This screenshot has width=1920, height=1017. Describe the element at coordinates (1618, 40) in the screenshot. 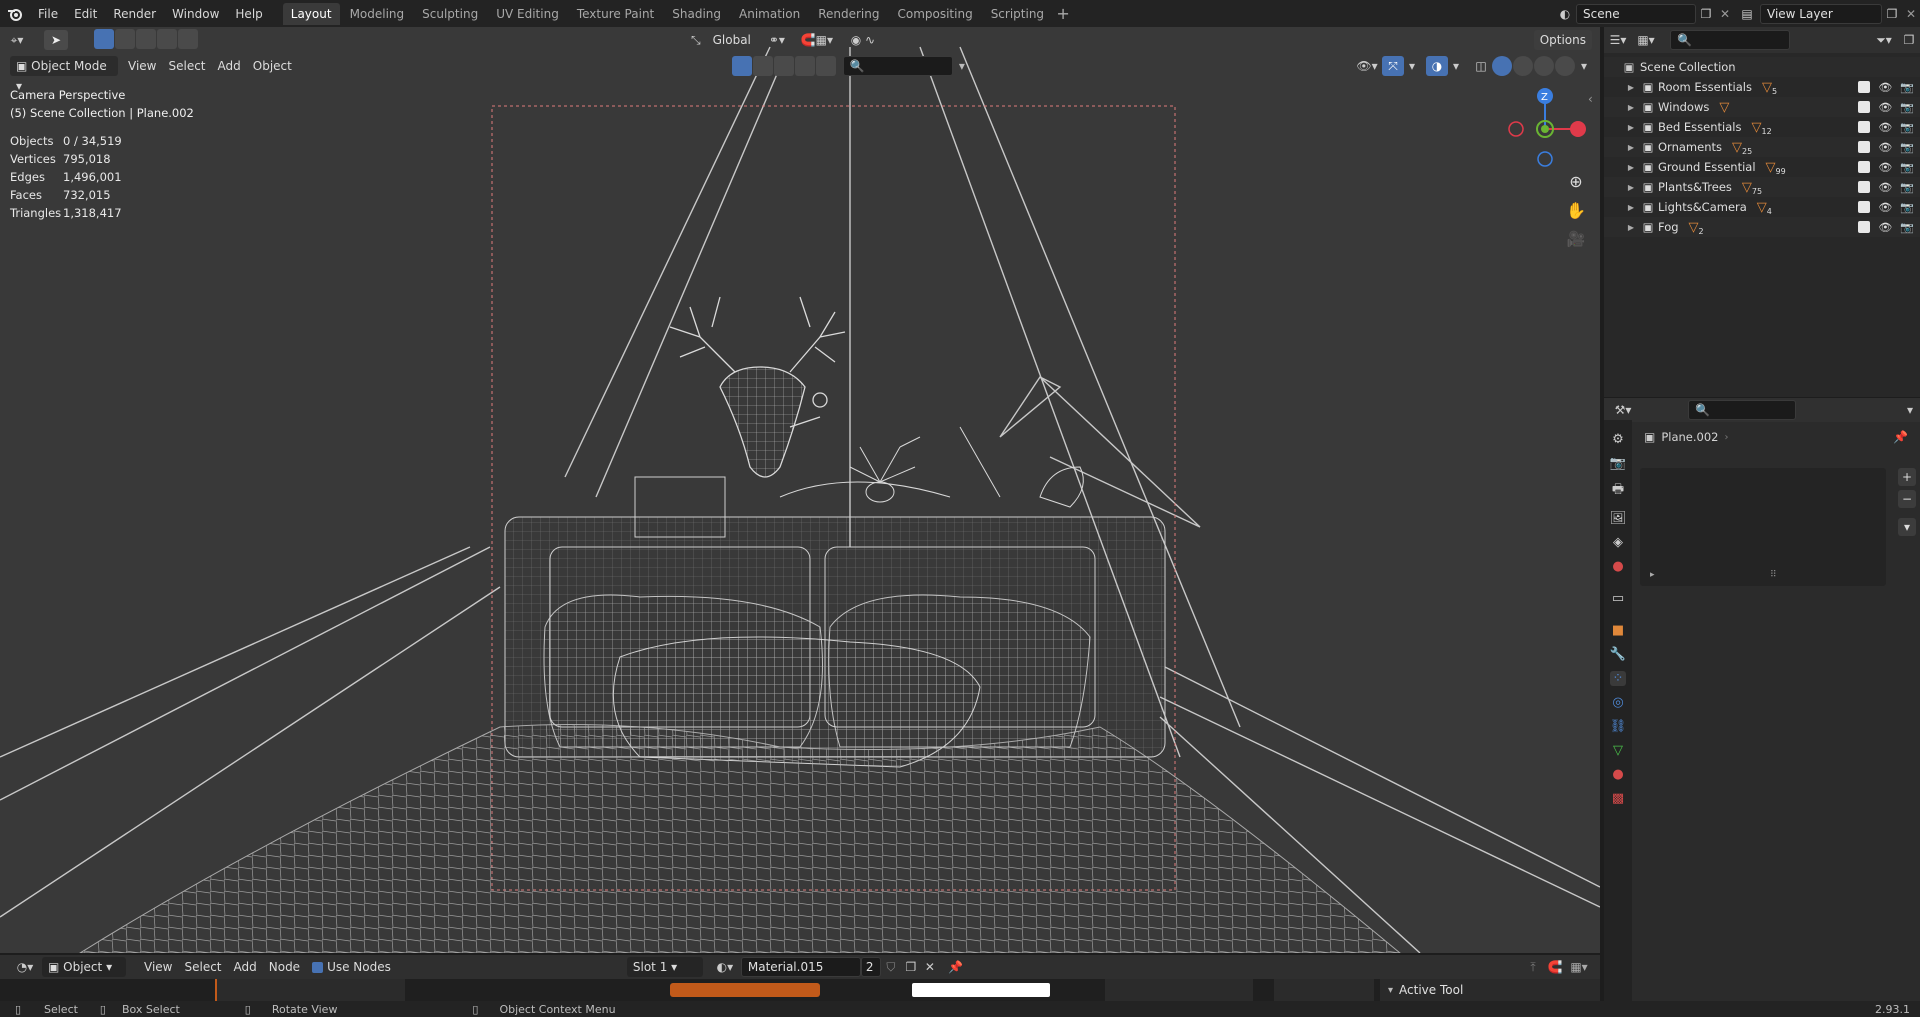

I see `outliner-editor-icon: ☰▾` at that location.